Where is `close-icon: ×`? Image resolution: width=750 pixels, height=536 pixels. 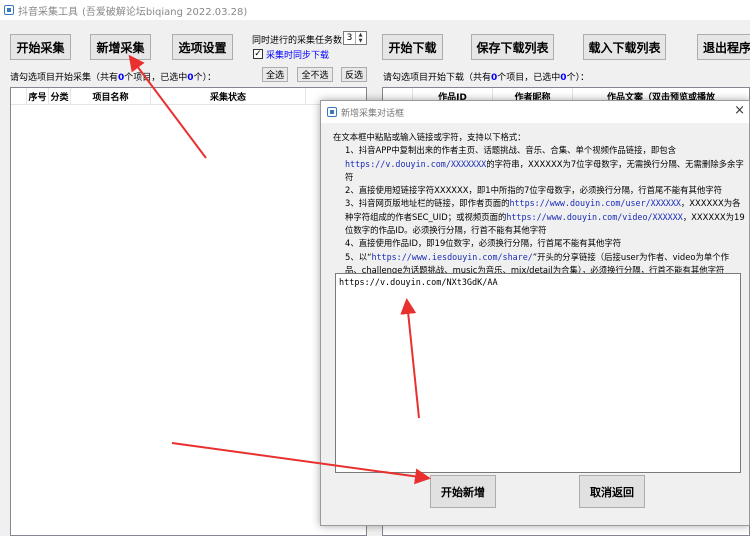 close-icon: × is located at coordinates (739, 110).